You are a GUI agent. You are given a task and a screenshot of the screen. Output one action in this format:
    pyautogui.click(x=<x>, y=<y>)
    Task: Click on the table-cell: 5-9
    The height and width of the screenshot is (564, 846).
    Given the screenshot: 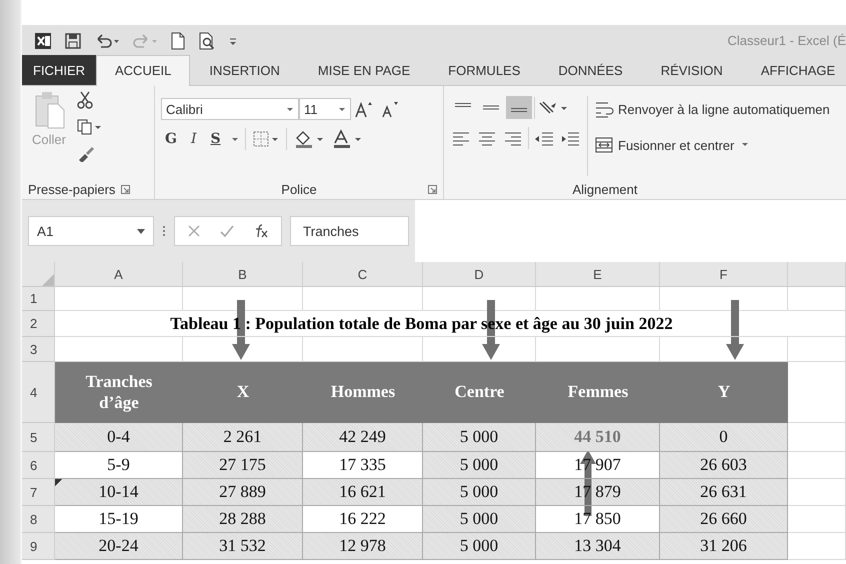 What is the action you would take?
    pyautogui.click(x=119, y=465)
    